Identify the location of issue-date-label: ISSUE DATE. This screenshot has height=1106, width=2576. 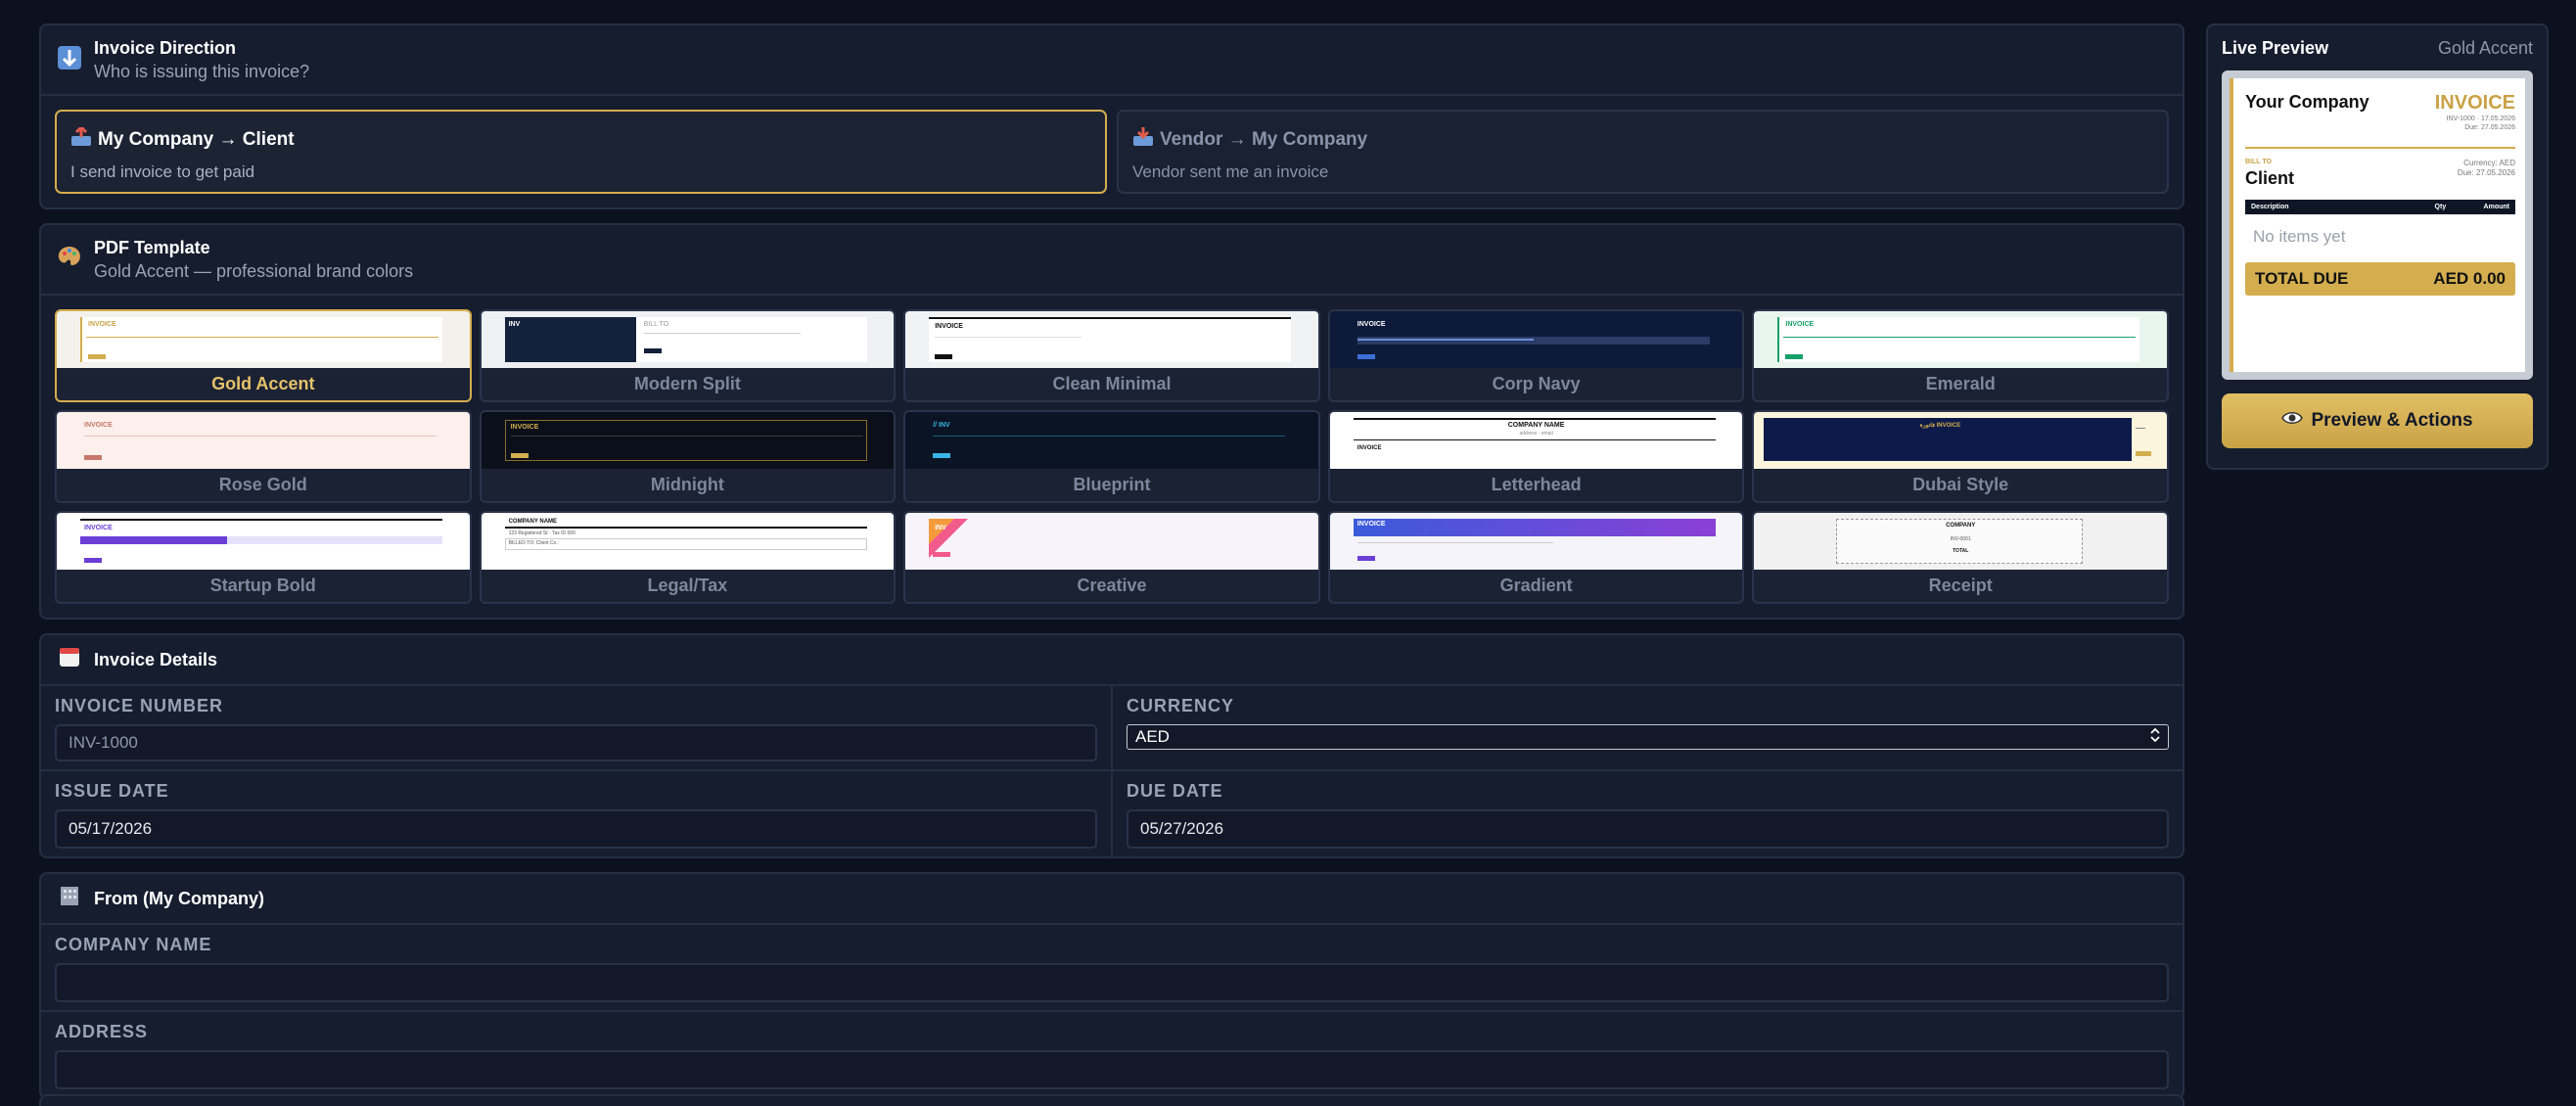
(112, 791).